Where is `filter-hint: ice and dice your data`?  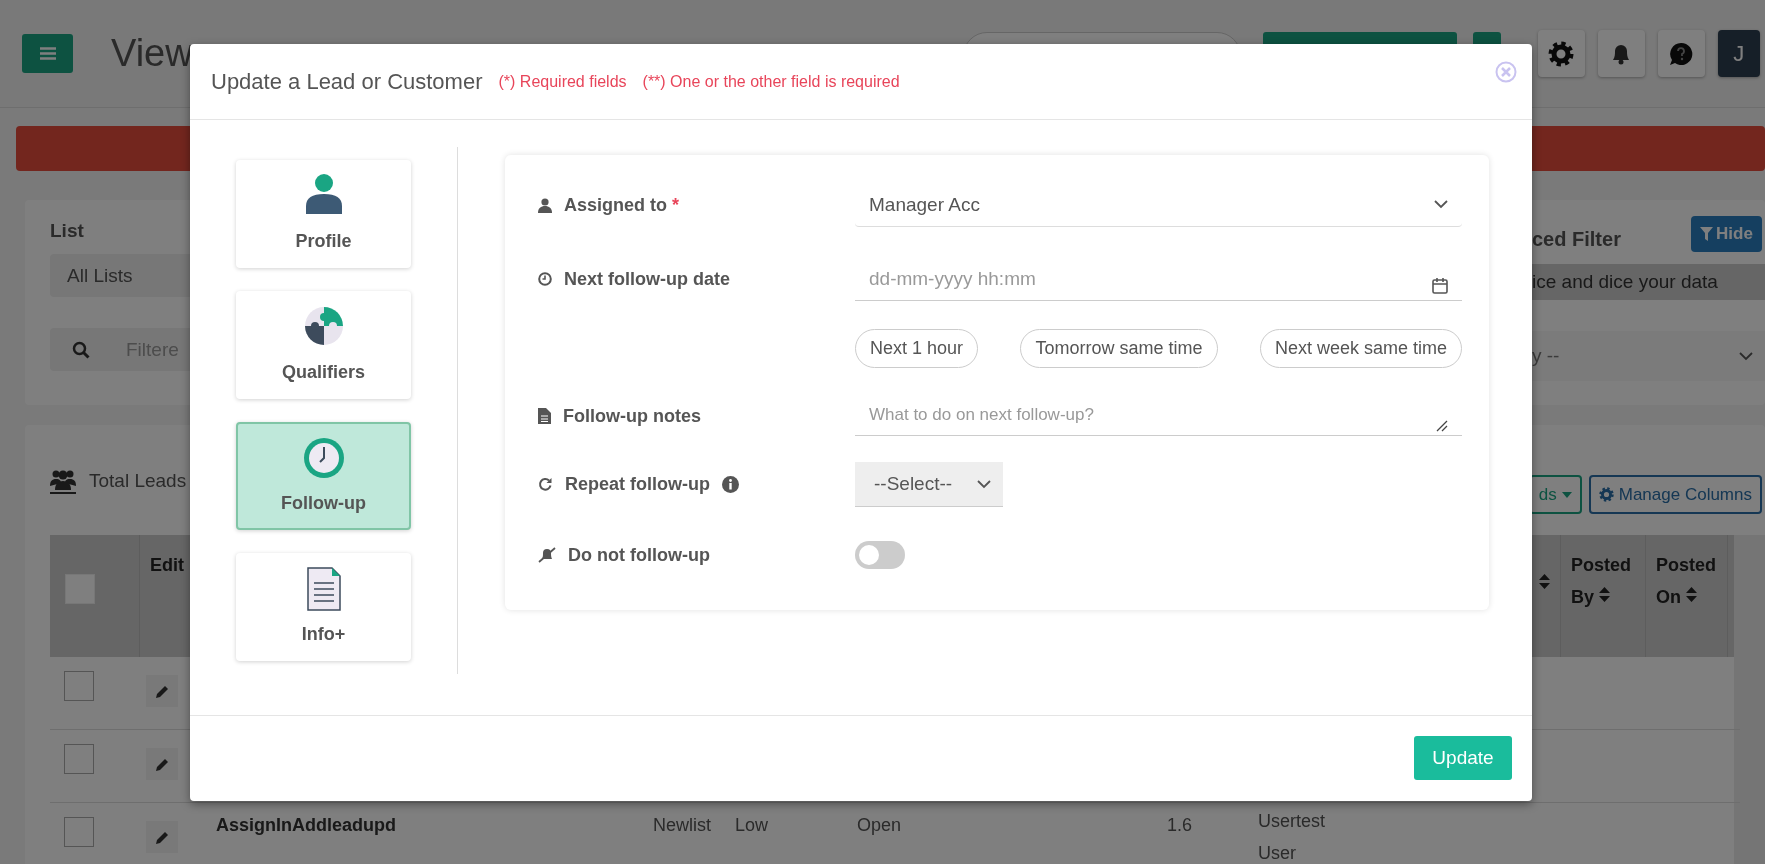
filter-hint: ice and dice your data is located at coordinates (1648, 282).